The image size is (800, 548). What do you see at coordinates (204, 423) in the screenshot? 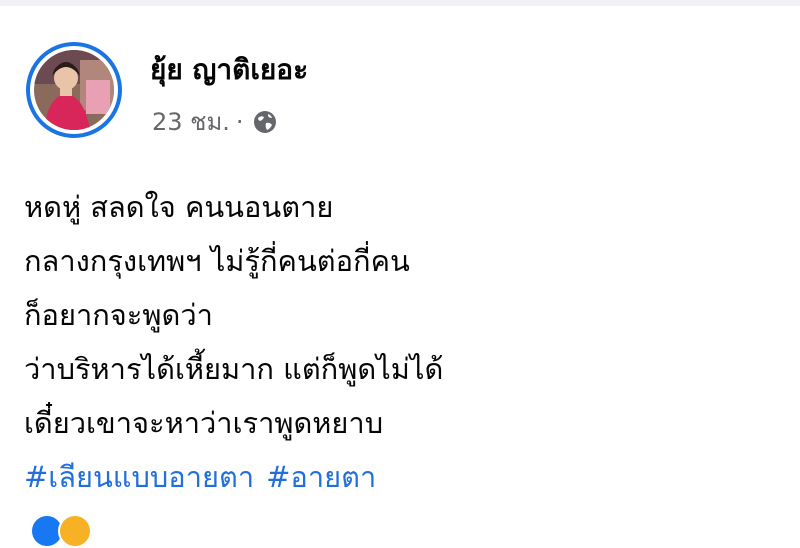
I see `post-text-line: เดี๋ยวเขาจะหาว่าเราพูดหยาบ` at bounding box center [204, 423].